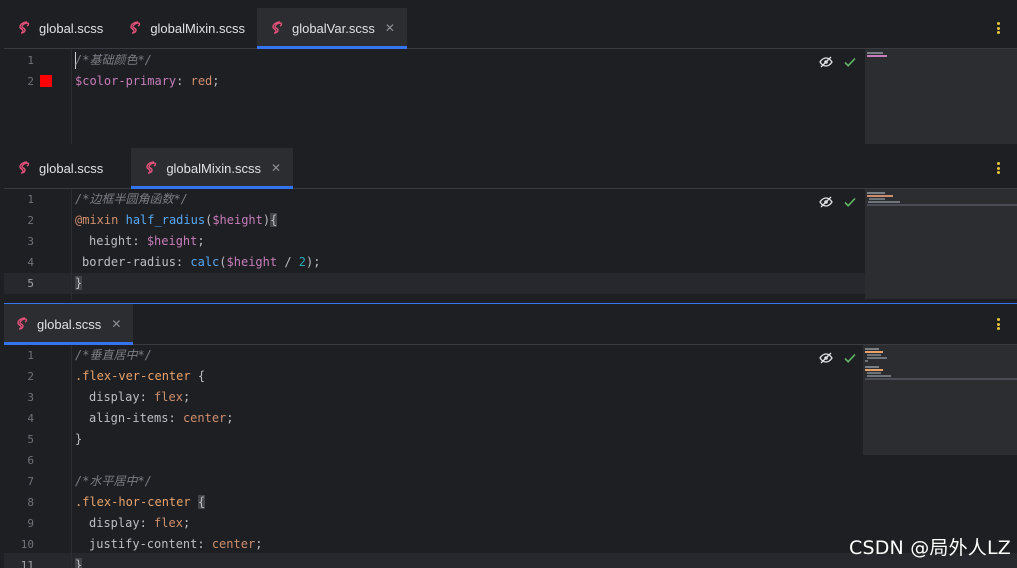 This screenshot has height=568, width=1017. Describe the element at coordinates (113, 355) in the screenshot. I see `code-comment: /*垂直居中*/` at that location.